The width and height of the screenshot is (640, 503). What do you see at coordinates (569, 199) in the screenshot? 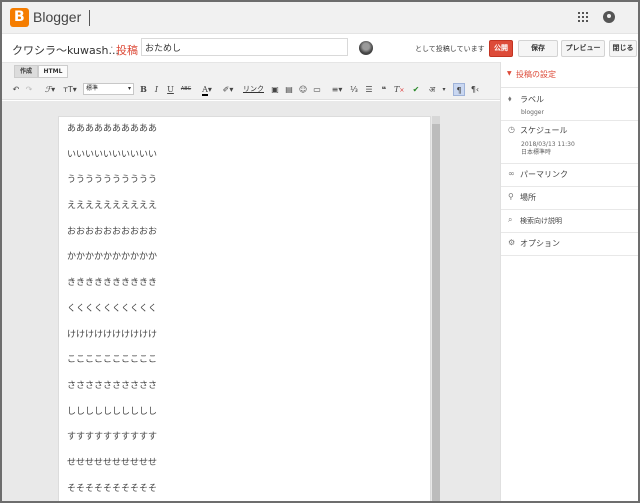
I see `sidebar-item-location: ⚲ 場所` at bounding box center [569, 199].